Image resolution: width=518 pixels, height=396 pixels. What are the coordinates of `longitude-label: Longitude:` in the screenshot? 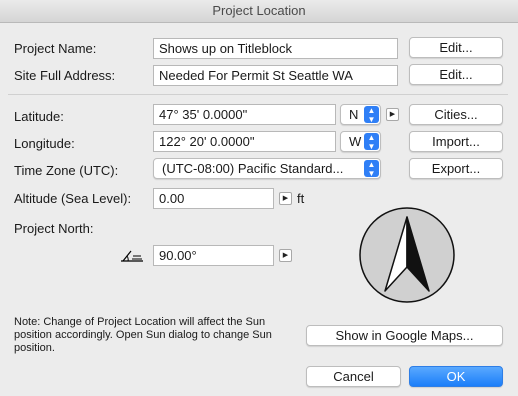 It's located at (44, 143).